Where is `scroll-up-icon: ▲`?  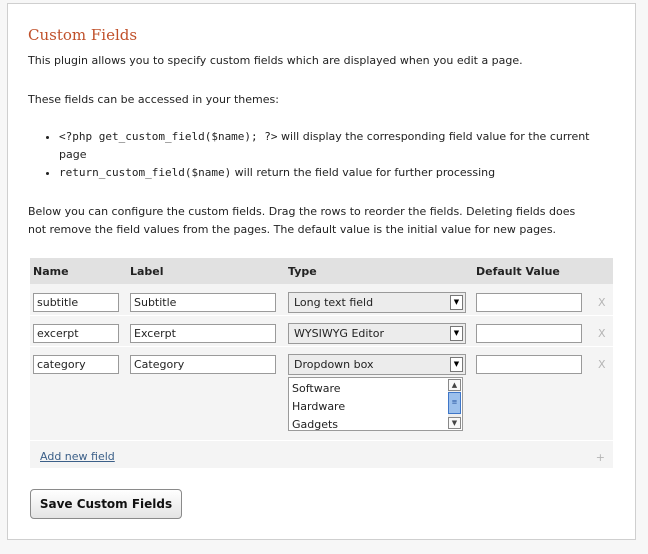 scroll-up-icon: ▲ is located at coordinates (454, 385).